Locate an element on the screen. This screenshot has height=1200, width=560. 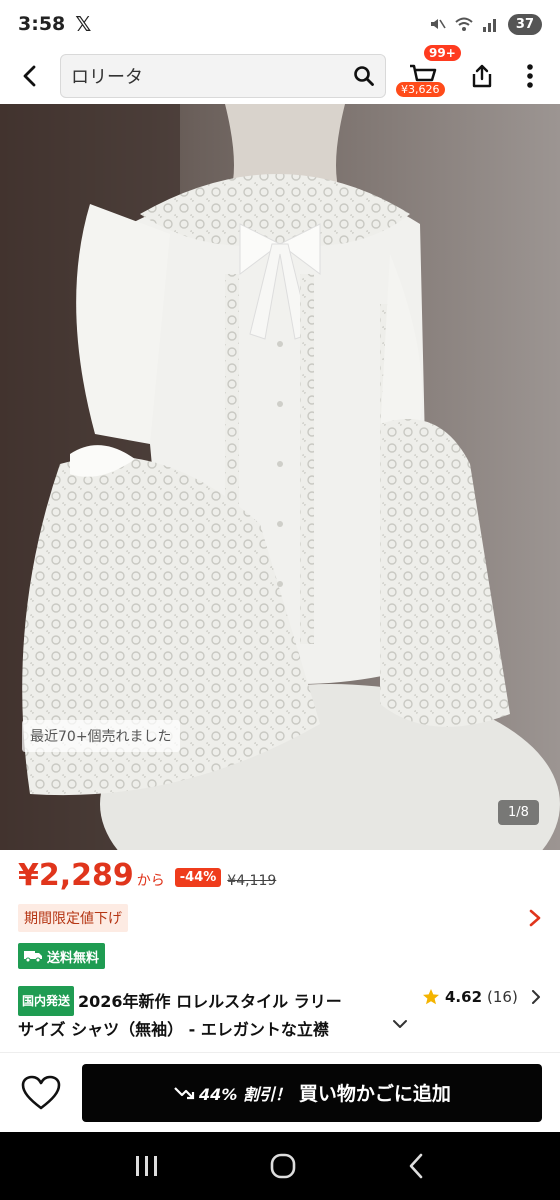
status-bar: 3:58 𝕏 37 is located at coordinates (280, 24).